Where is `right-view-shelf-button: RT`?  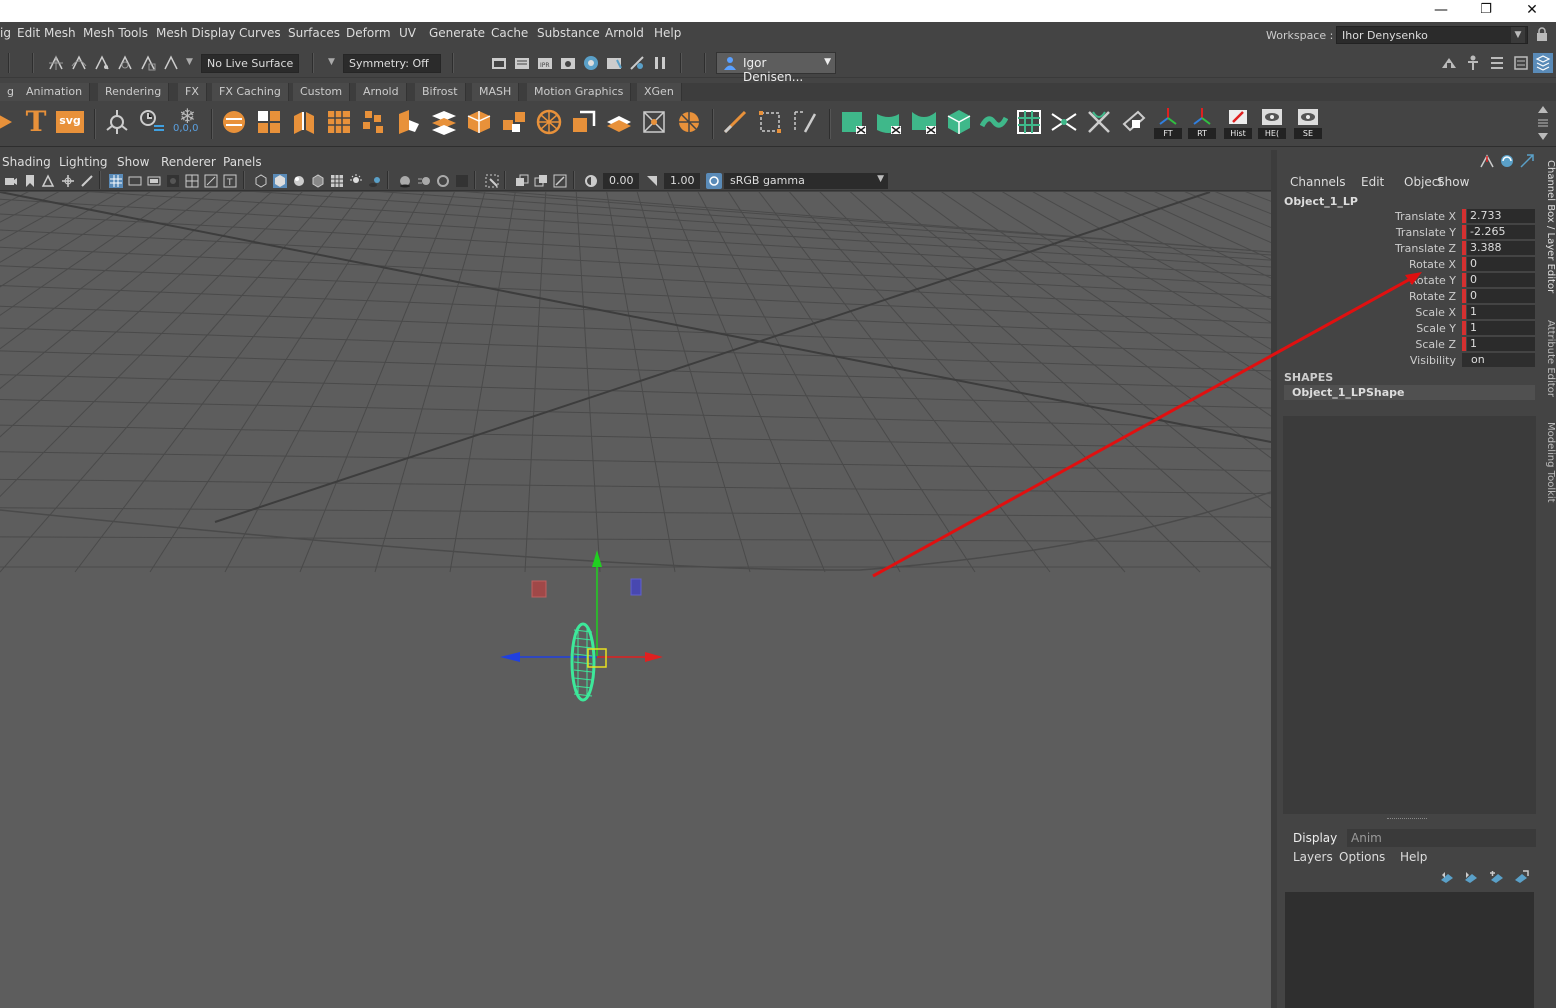 right-view-shelf-button: RT is located at coordinates (1202, 123).